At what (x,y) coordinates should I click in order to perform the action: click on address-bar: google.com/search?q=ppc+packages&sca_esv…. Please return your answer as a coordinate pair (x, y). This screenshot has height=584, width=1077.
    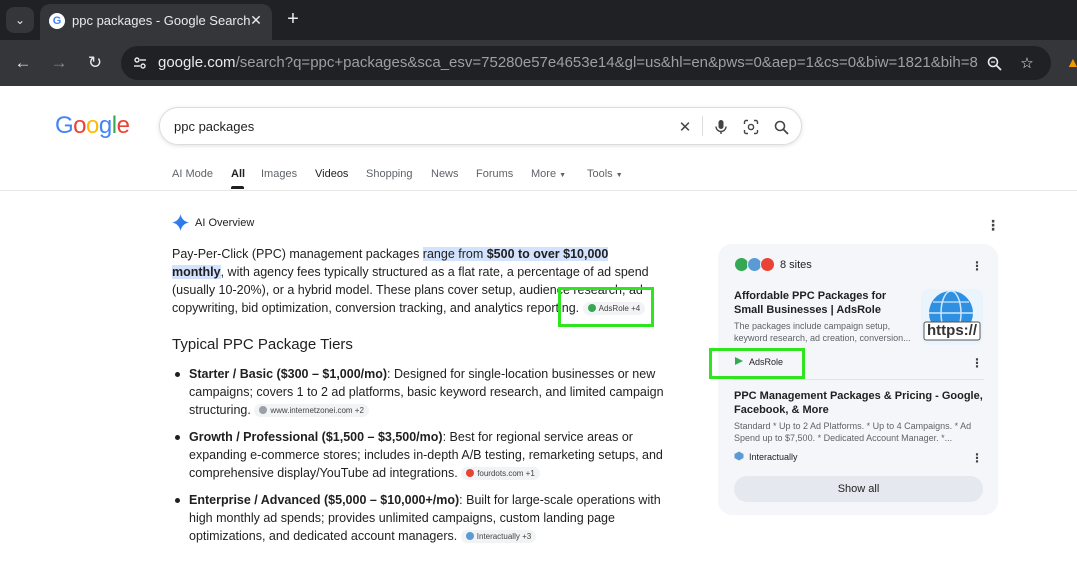
    Looking at the image, I should click on (586, 63).